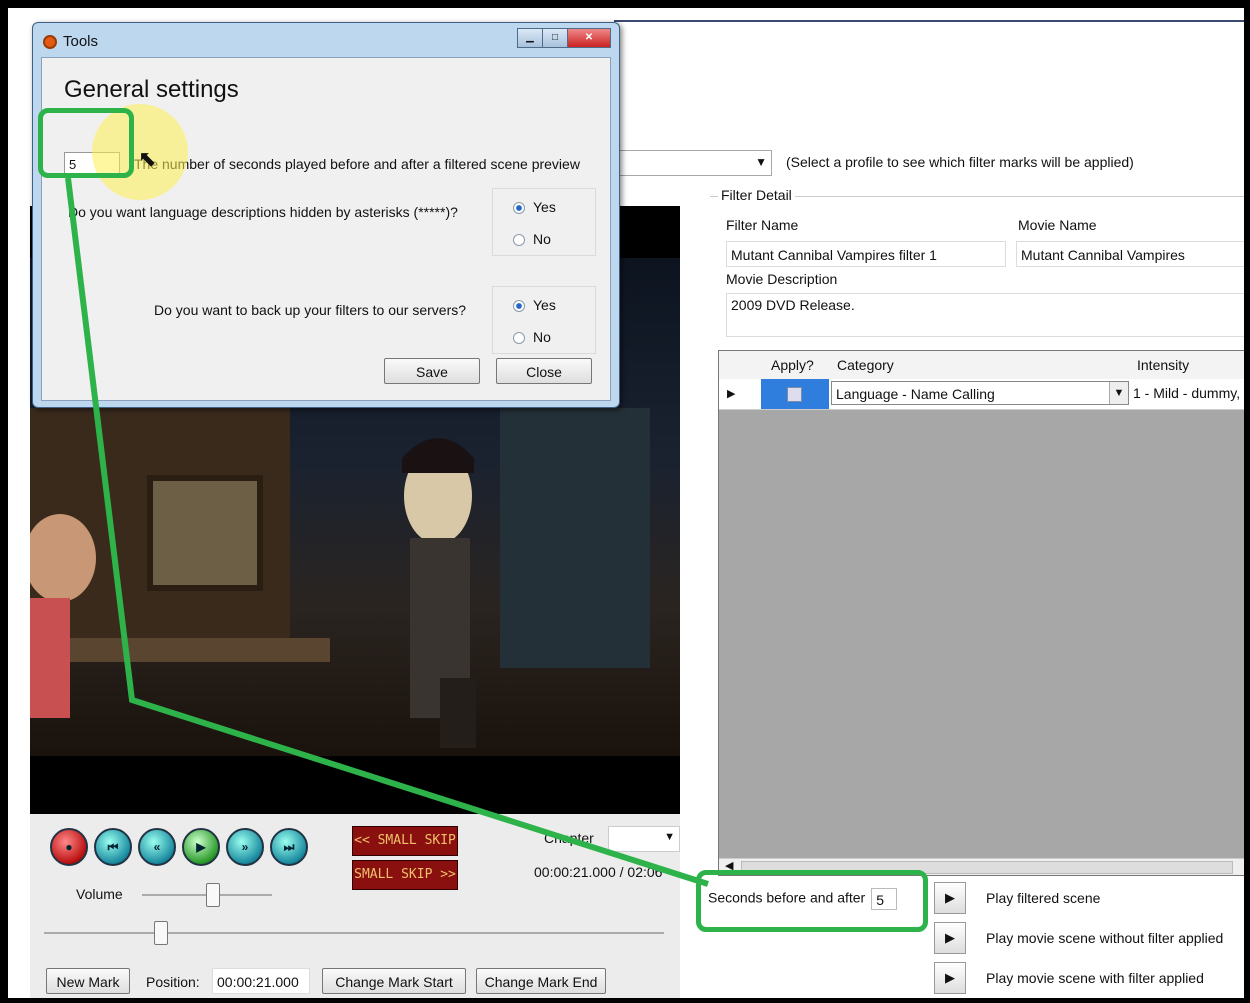 The height and width of the screenshot is (1003, 1250). I want to click on annotation-box-seconds, so click(812, 901).